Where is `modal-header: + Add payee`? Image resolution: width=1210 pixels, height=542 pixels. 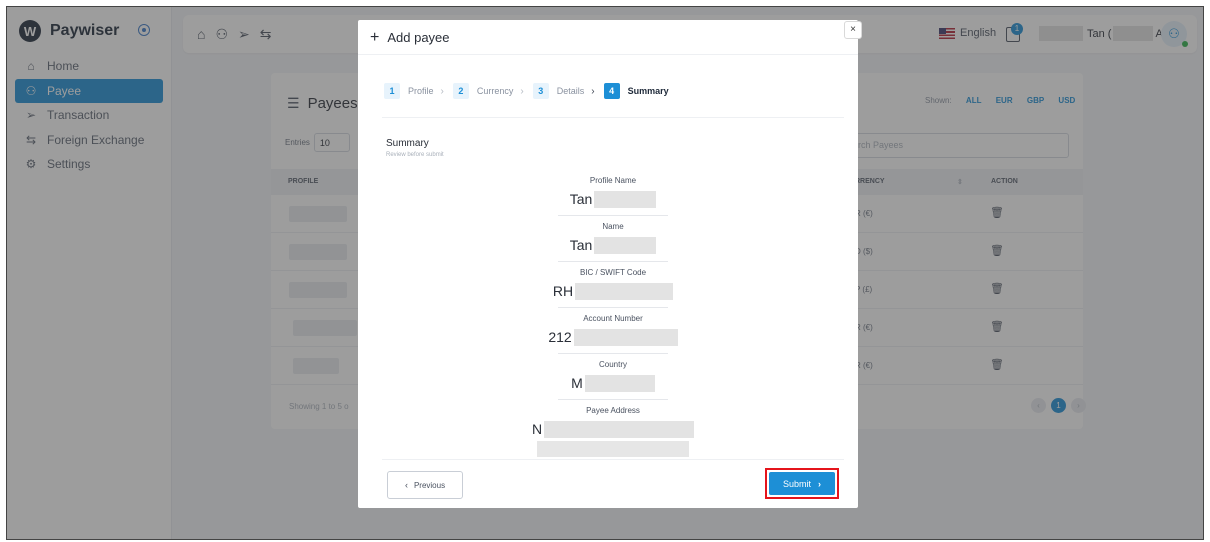
modal-header: + Add payee is located at coordinates (608, 37).